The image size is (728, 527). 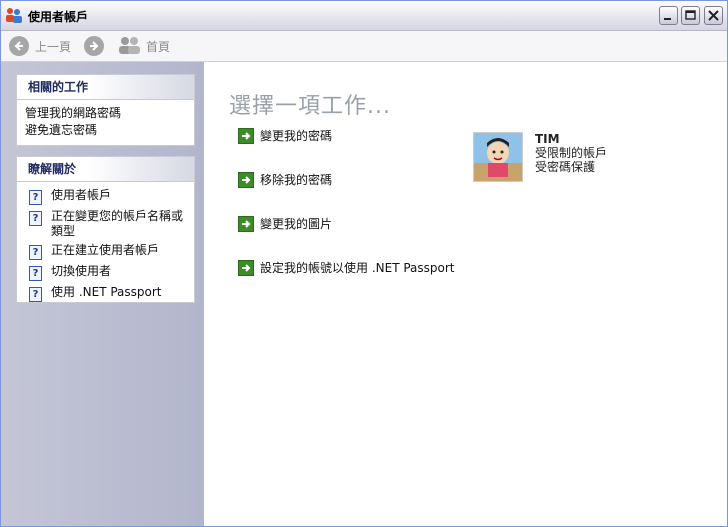 I want to click on user-name: TIM, so click(x=547, y=139).